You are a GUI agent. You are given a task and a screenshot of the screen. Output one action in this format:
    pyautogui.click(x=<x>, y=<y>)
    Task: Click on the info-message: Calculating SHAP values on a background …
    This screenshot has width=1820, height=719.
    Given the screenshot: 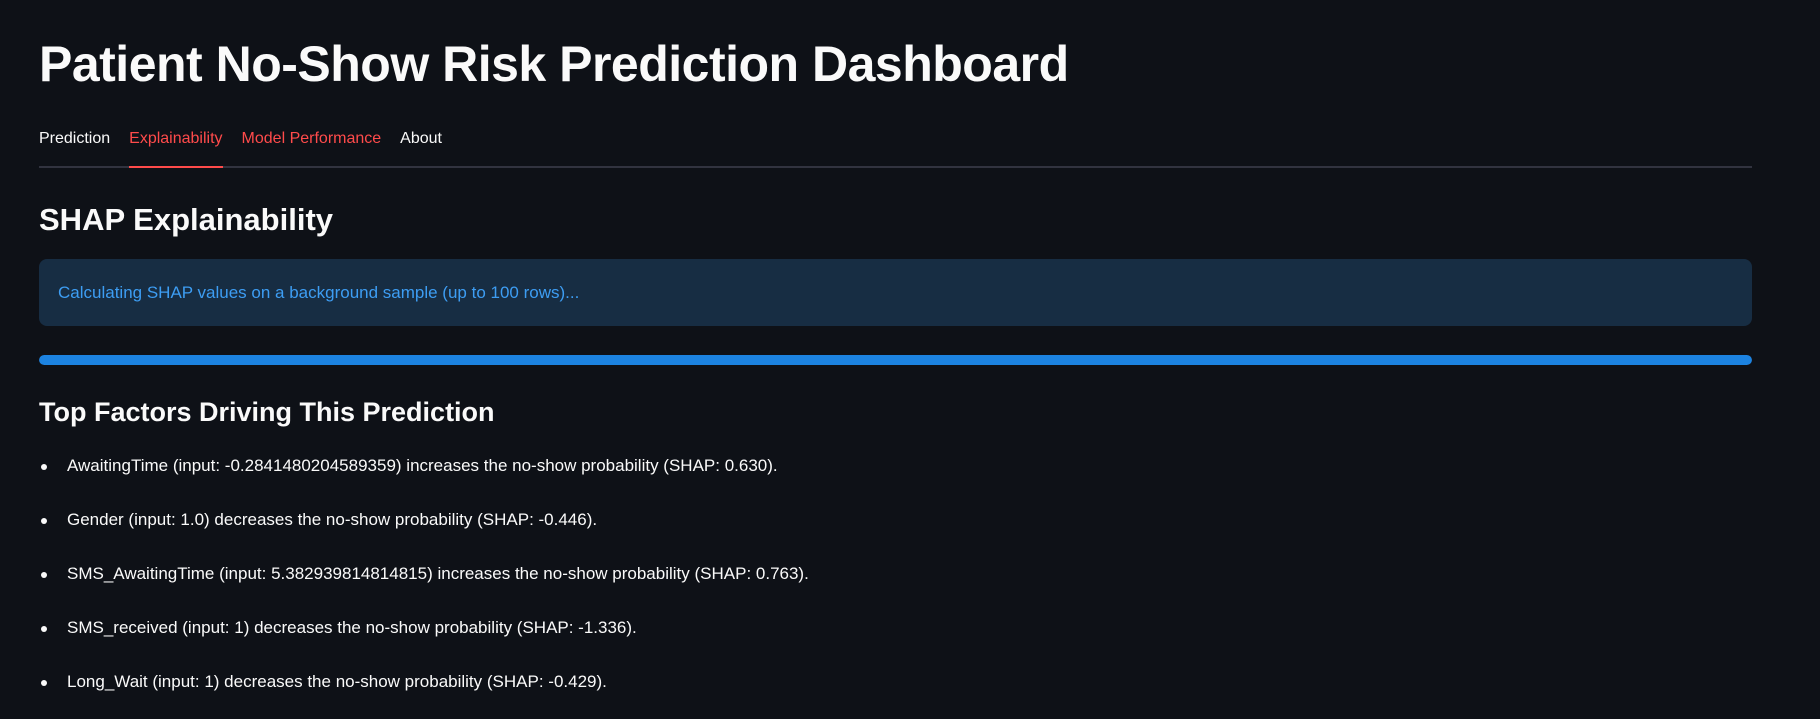 What is the action you would take?
    pyautogui.click(x=319, y=292)
    